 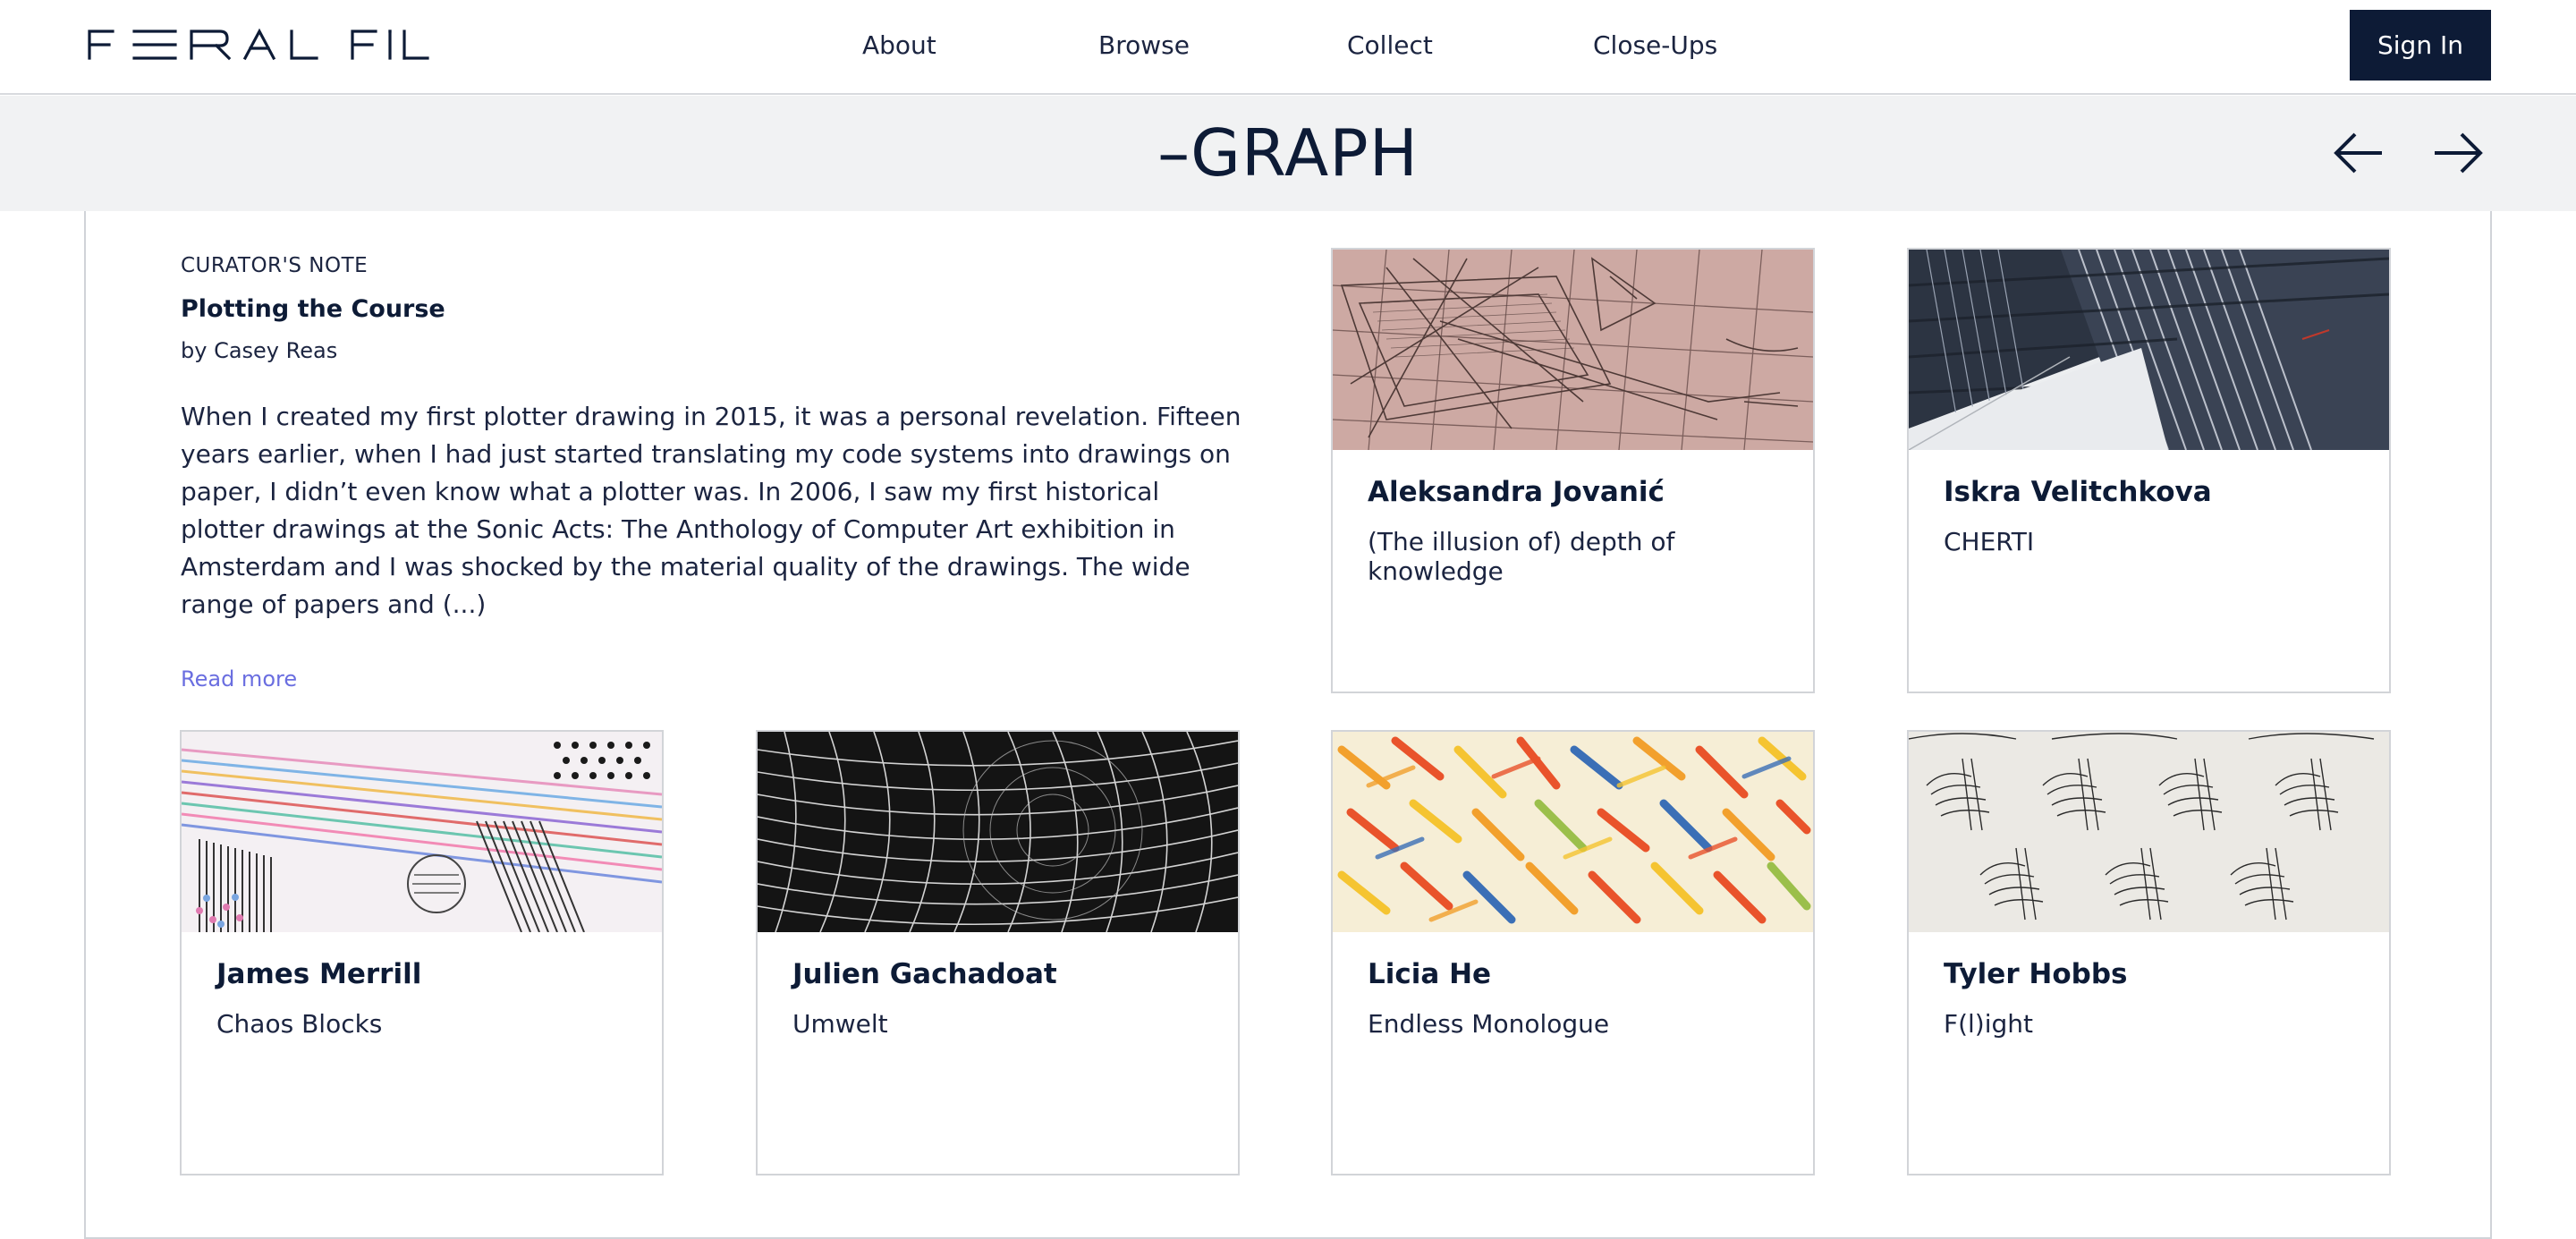 What do you see at coordinates (1390, 45) in the screenshot?
I see `nav-collect: Collect` at bounding box center [1390, 45].